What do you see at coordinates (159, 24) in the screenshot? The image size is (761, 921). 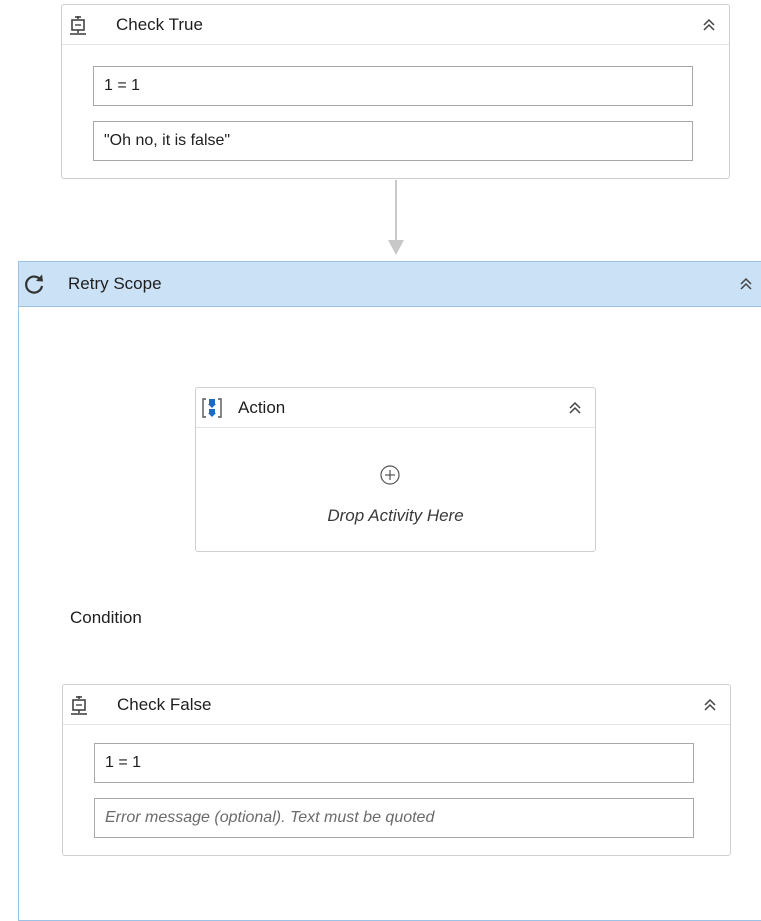 I see `check-true-title: Check True` at bounding box center [159, 24].